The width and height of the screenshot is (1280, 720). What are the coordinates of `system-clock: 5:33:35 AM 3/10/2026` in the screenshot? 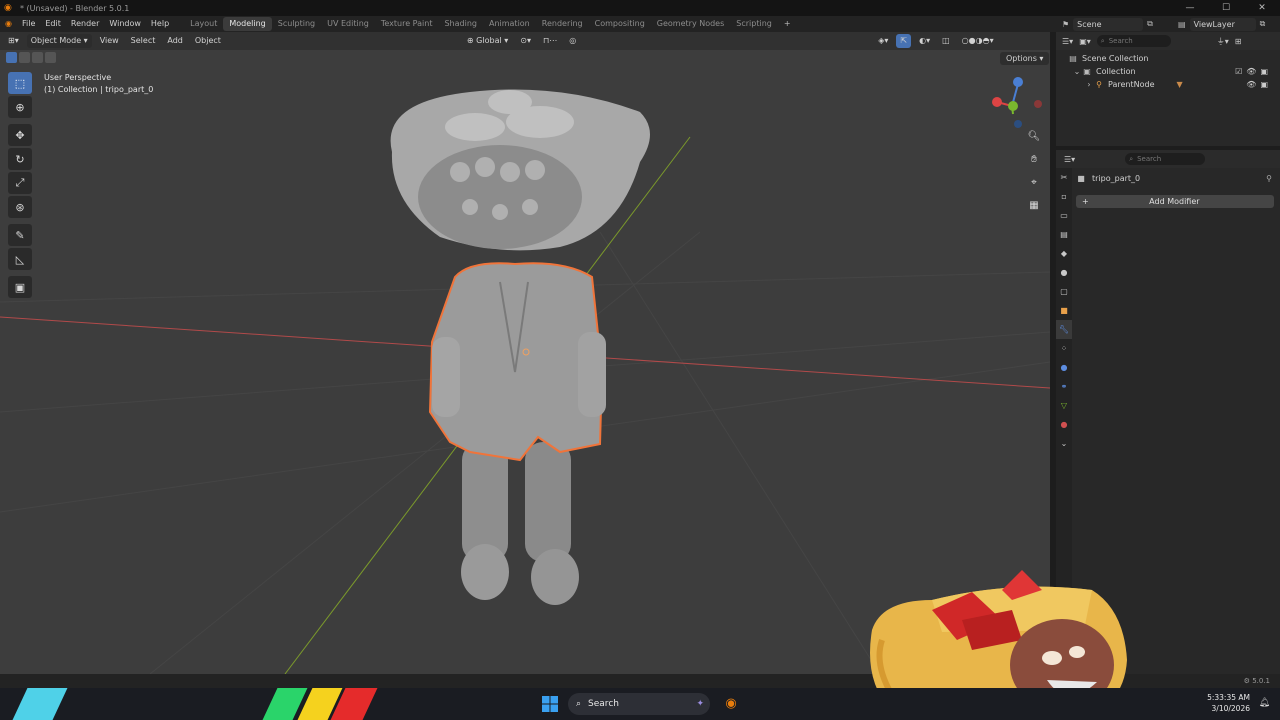 It's located at (1228, 703).